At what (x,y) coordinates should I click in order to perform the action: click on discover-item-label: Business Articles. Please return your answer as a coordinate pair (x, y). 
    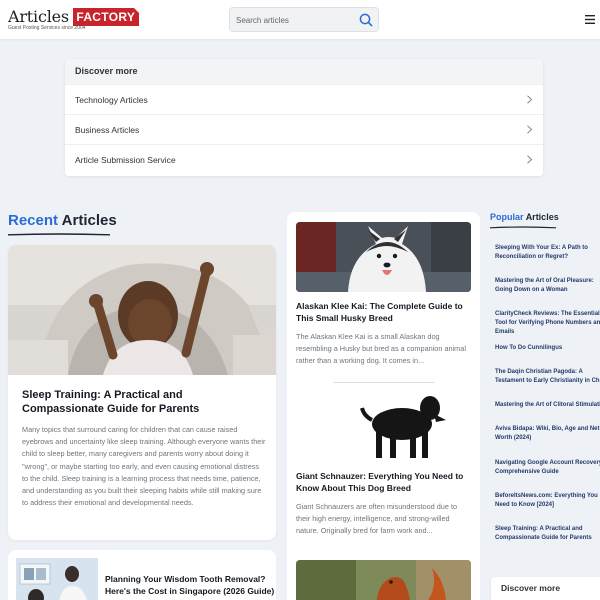
    Looking at the image, I should click on (107, 129).